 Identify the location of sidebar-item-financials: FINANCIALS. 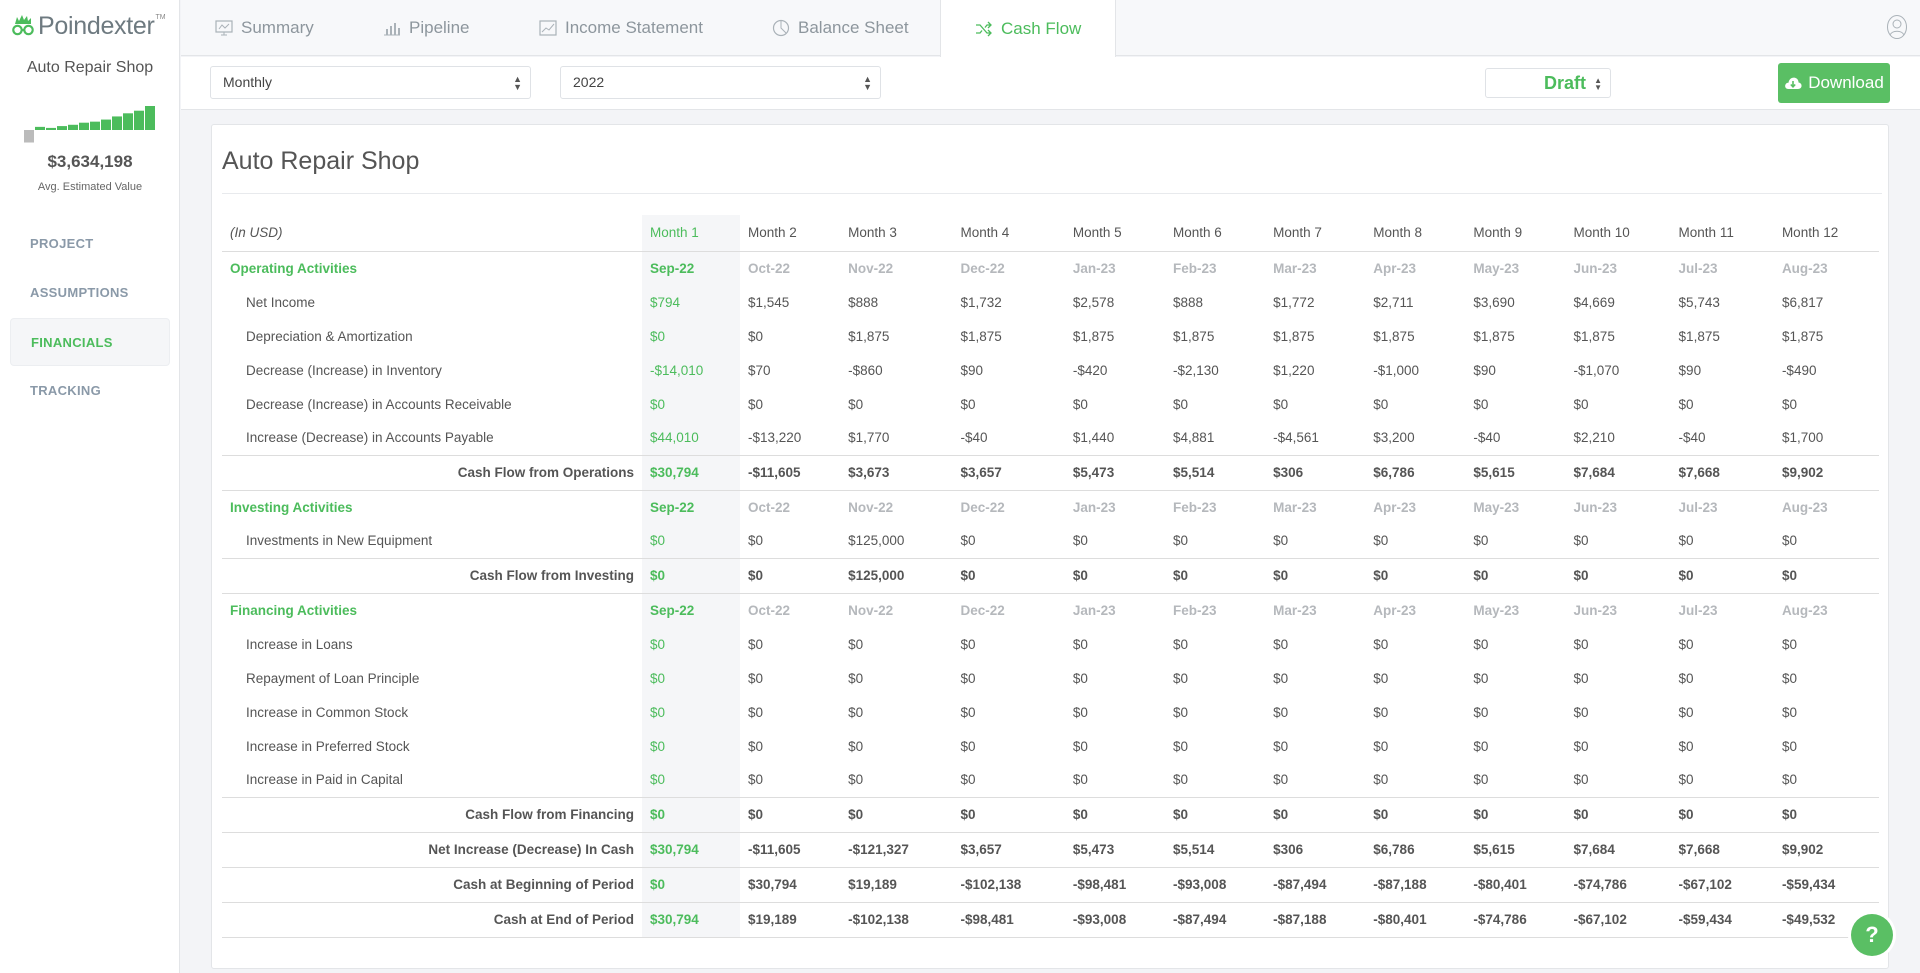
(90, 342).